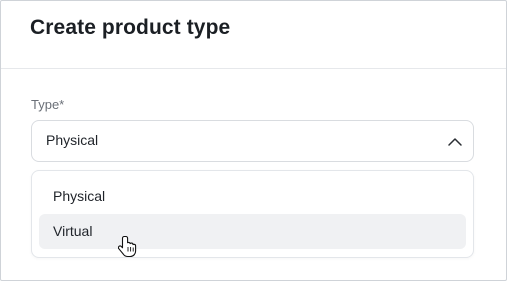  I want to click on option-label: Virtual, so click(73, 231).